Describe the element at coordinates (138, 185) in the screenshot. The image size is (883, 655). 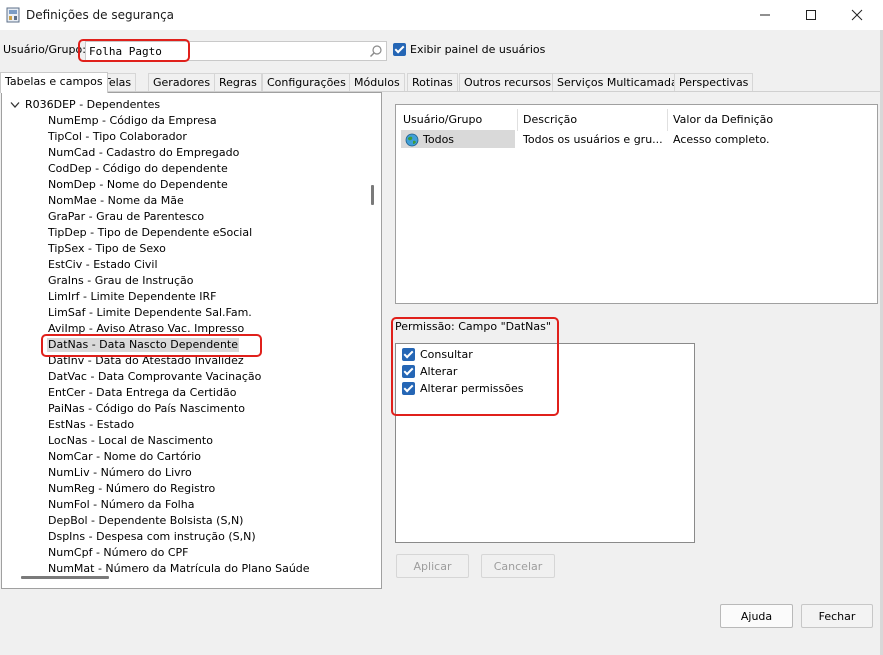
I see `tree-item: NomDep - Nome do Dependente` at that location.